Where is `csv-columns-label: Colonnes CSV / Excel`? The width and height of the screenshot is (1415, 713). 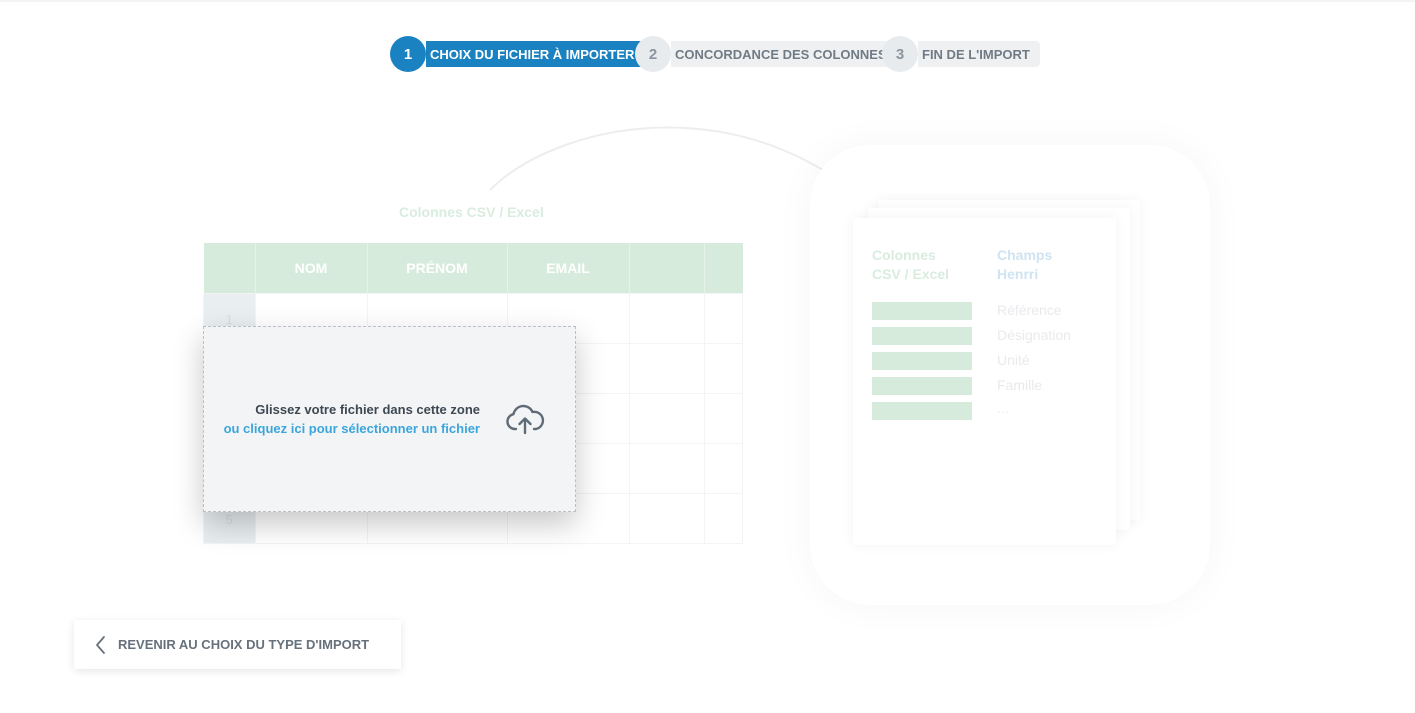
csv-columns-label: Colonnes CSV / Excel is located at coordinates (471, 212).